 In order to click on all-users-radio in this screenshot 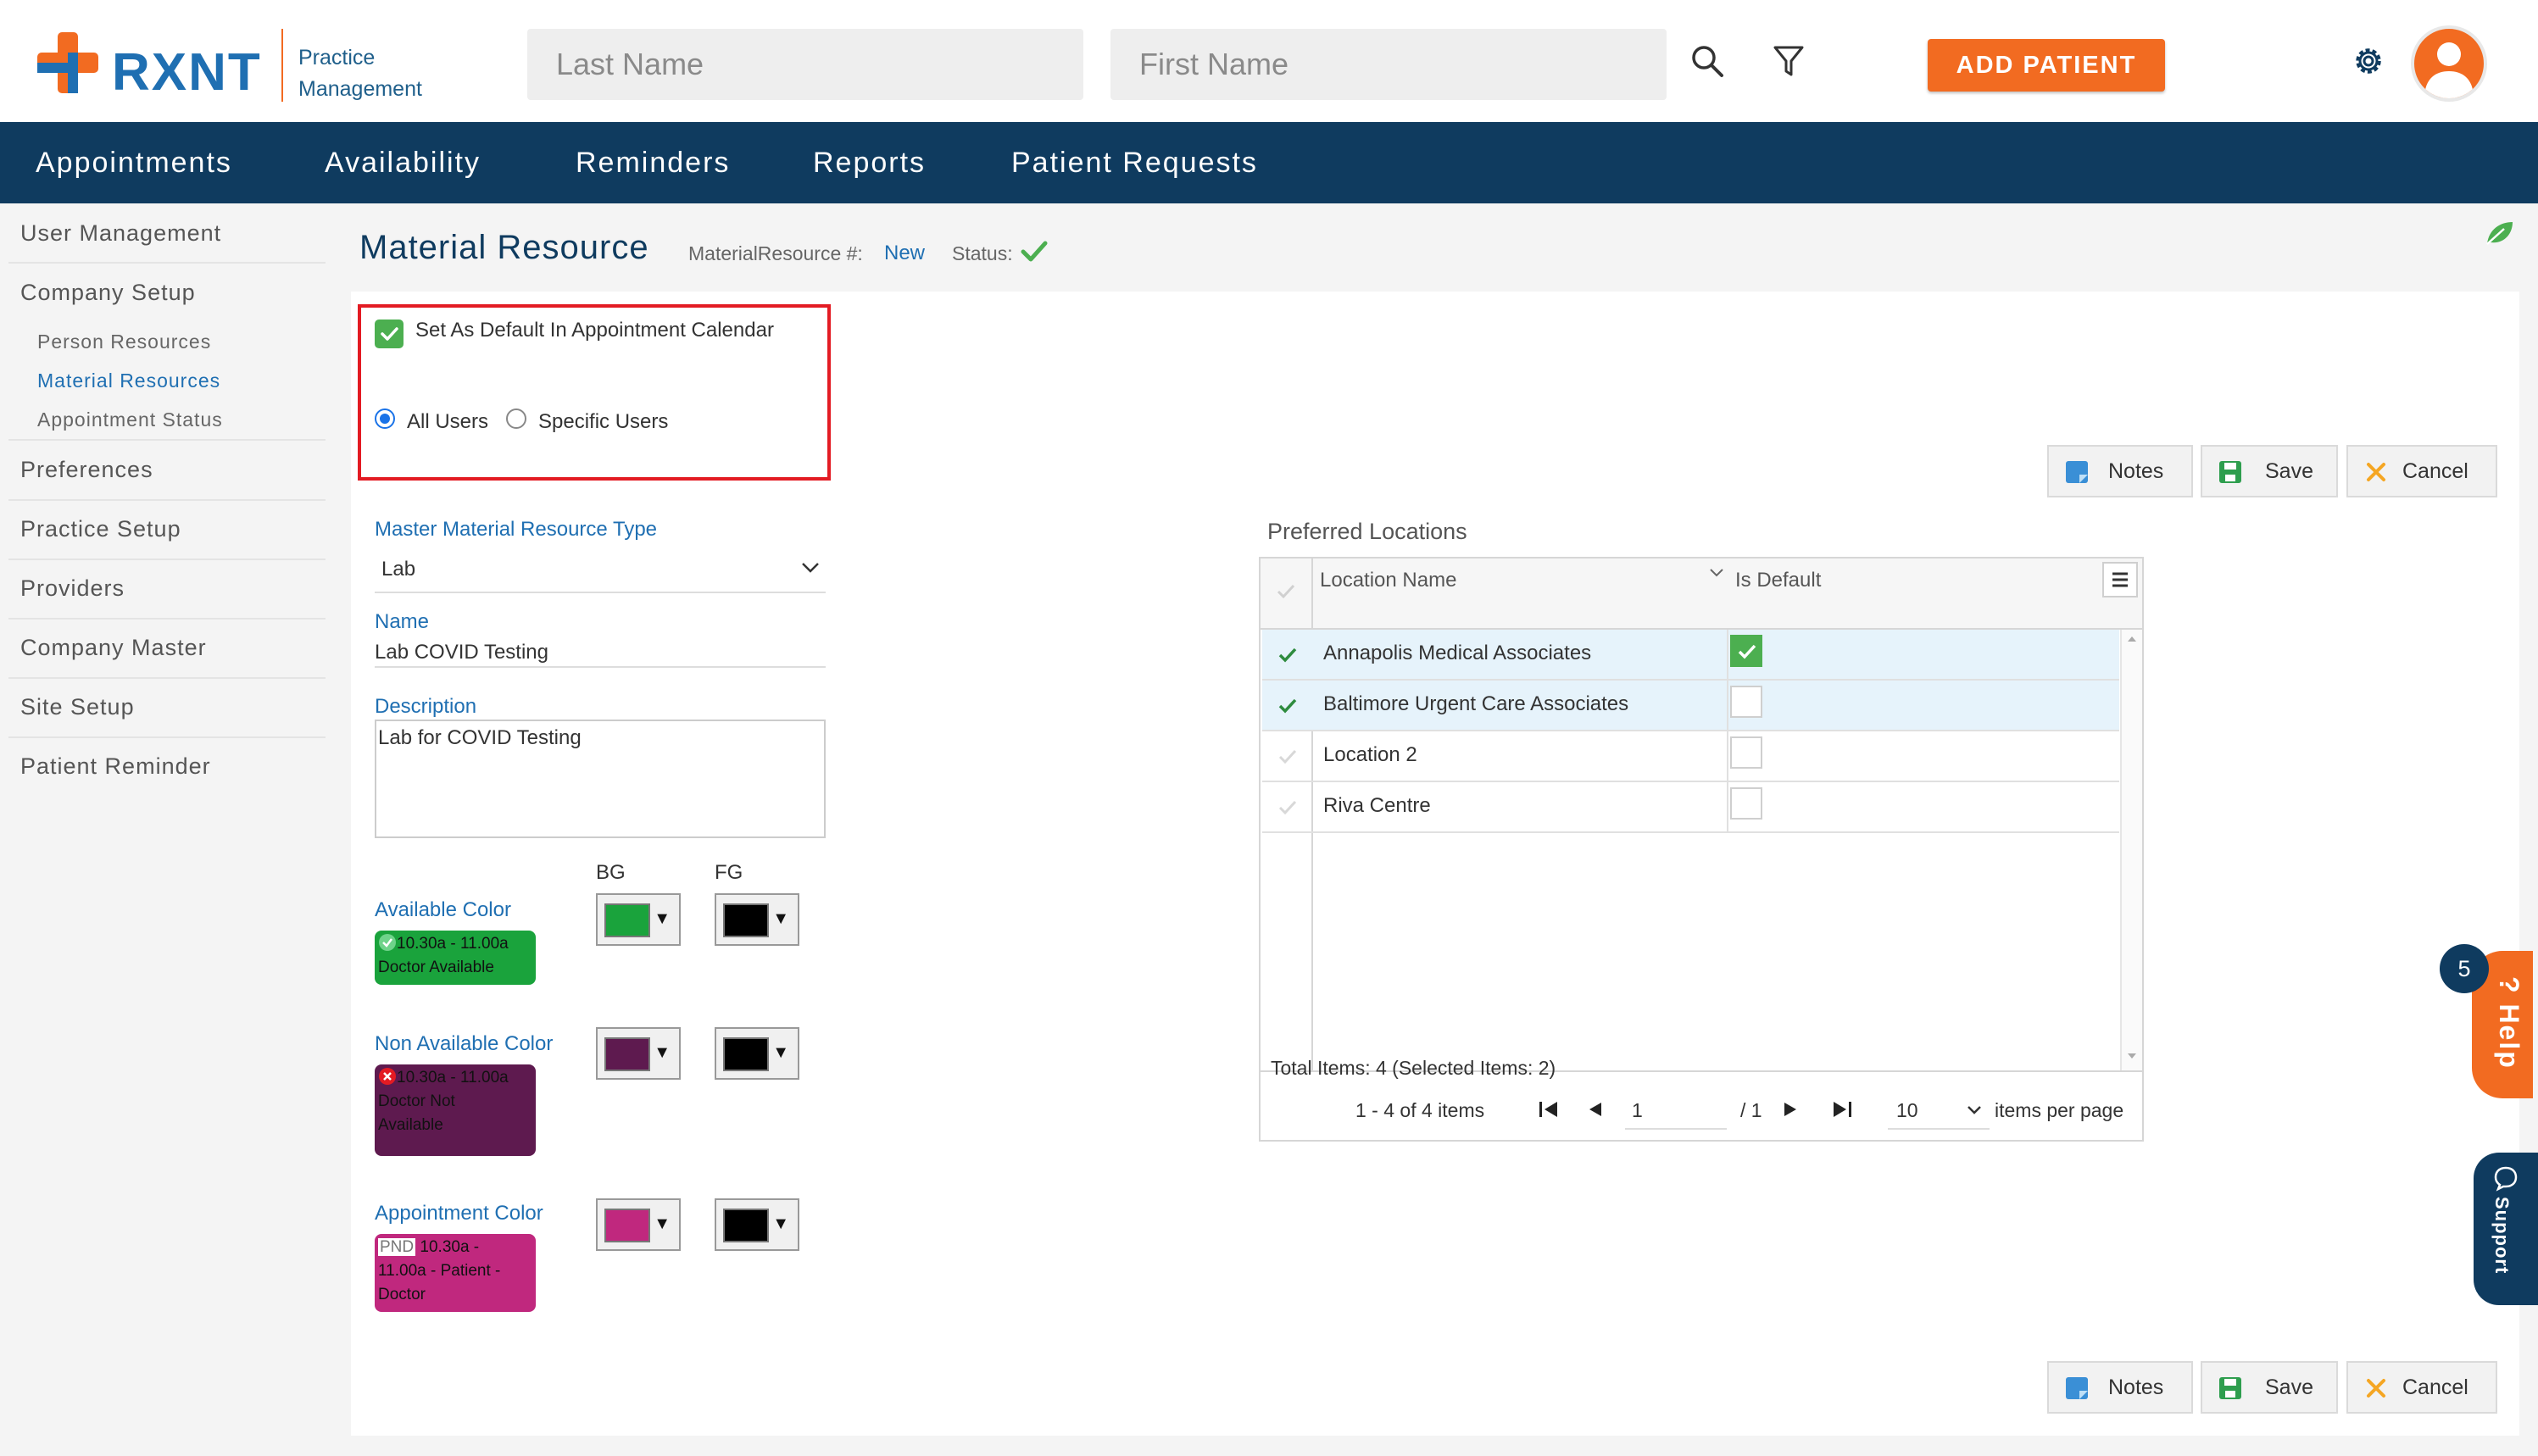, I will do `click(385, 419)`.